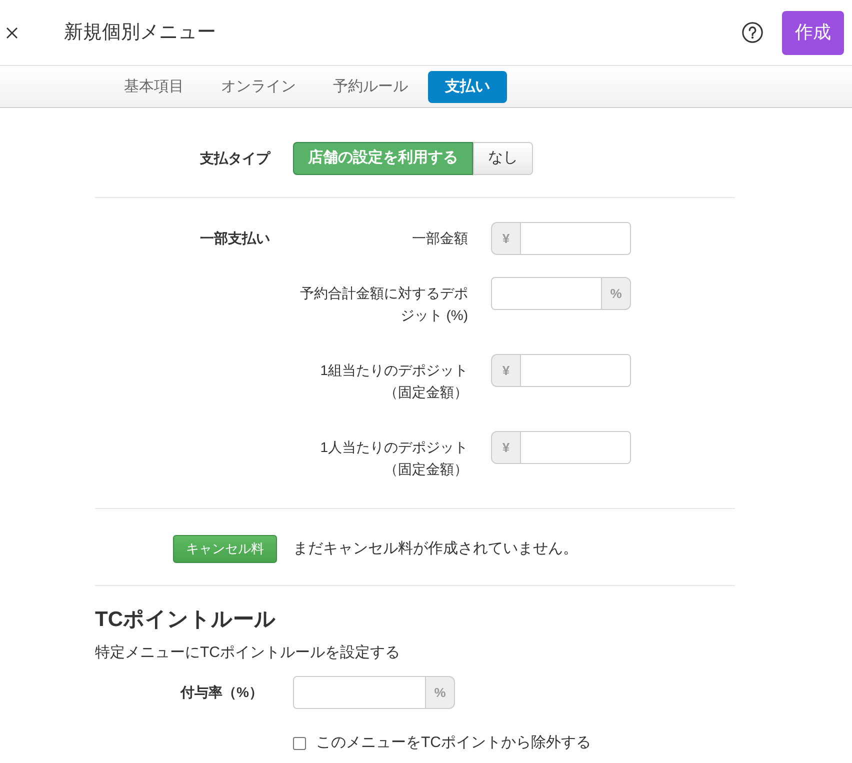 Image resolution: width=852 pixels, height=763 pixels. Describe the element at coordinates (222, 692) in the screenshot. I see `field-label: 付与率（%）` at that location.